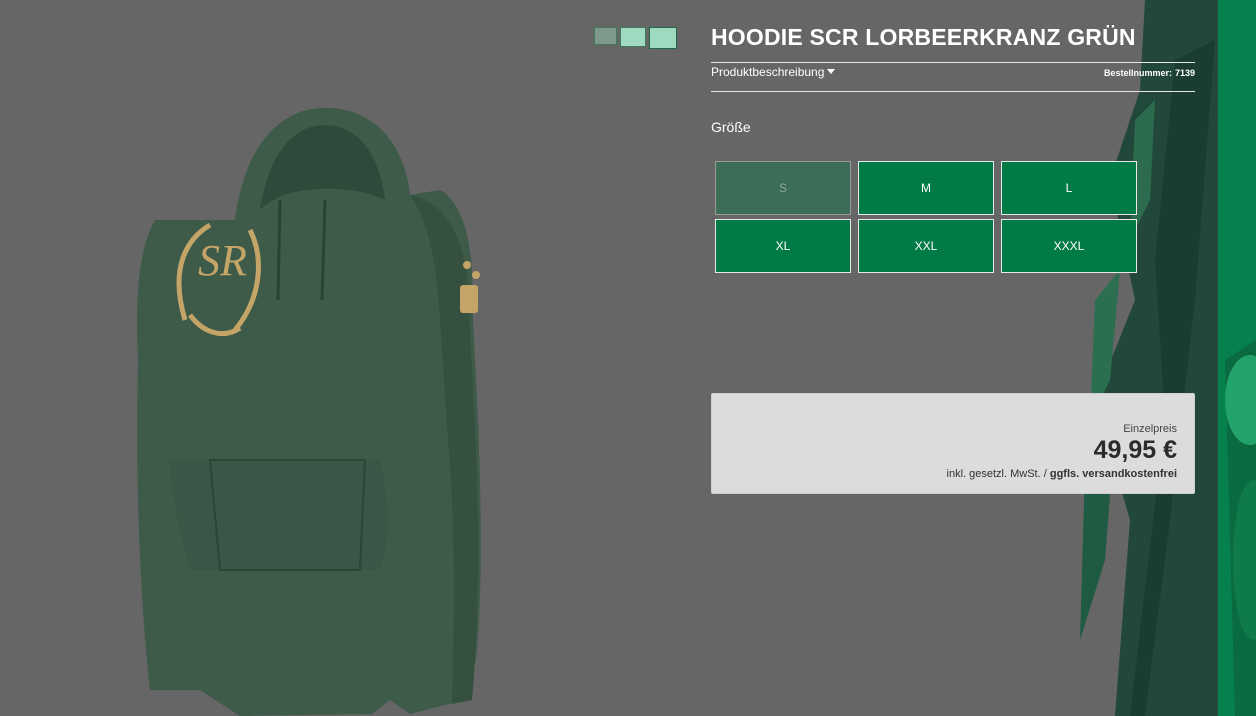  What do you see at coordinates (783, 188) in the screenshot?
I see `size-option-s: S` at bounding box center [783, 188].